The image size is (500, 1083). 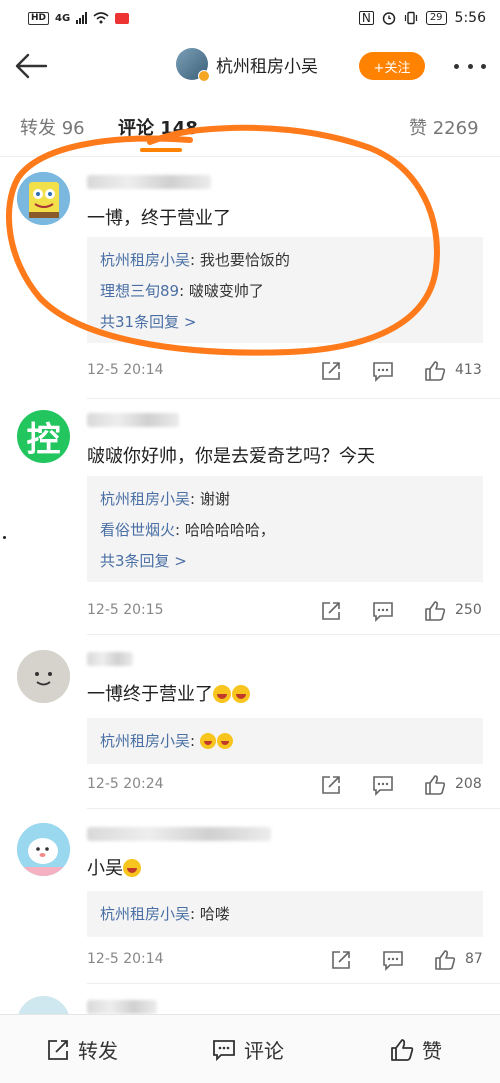 What do you see at coordinates (150, 694) in the screenshot?
I see `comment-text-content: 一博终于营业了` at bounding box center [150, 694].